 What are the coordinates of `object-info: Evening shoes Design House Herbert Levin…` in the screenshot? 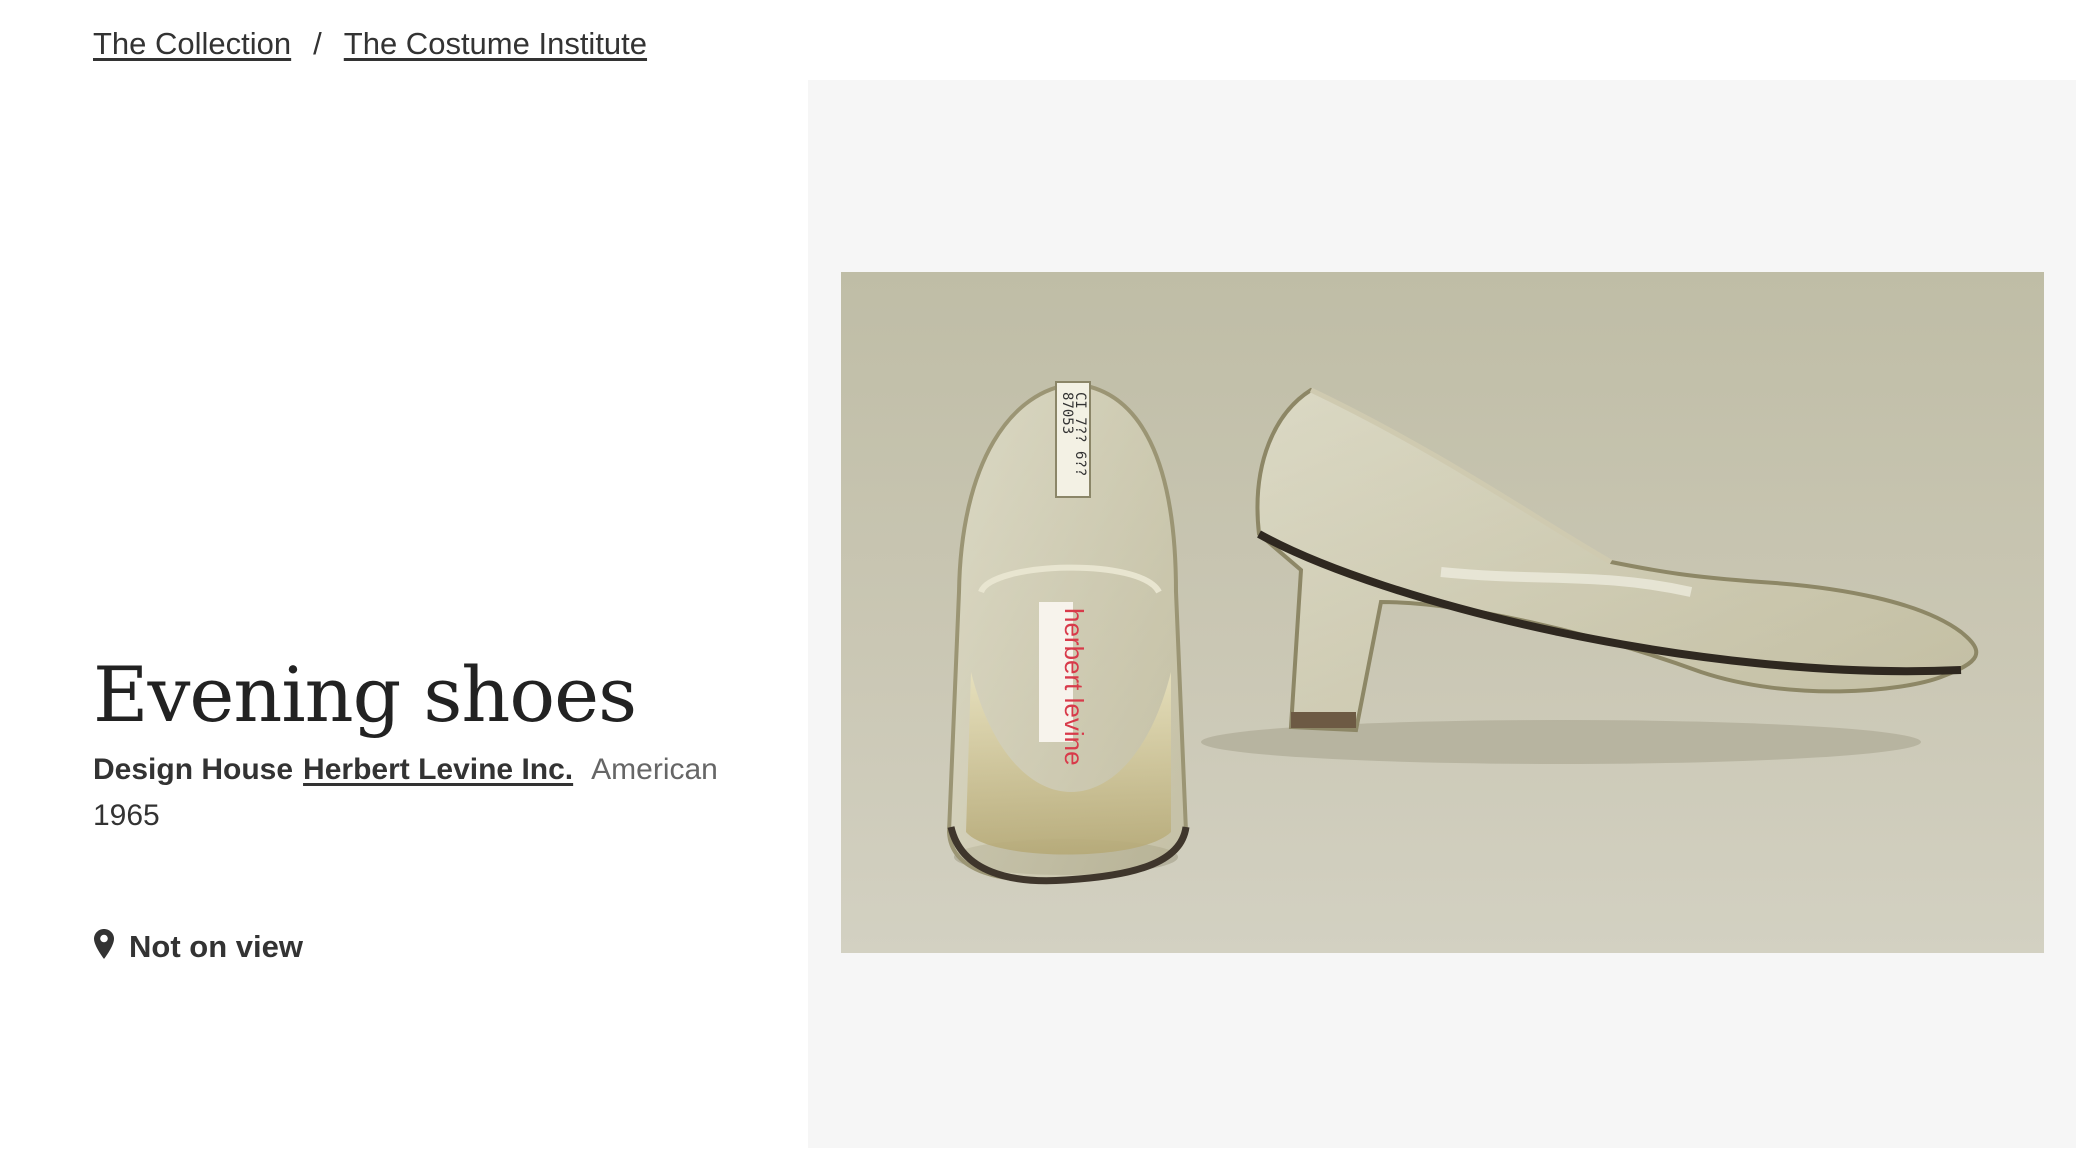 It's located at (433, 744).